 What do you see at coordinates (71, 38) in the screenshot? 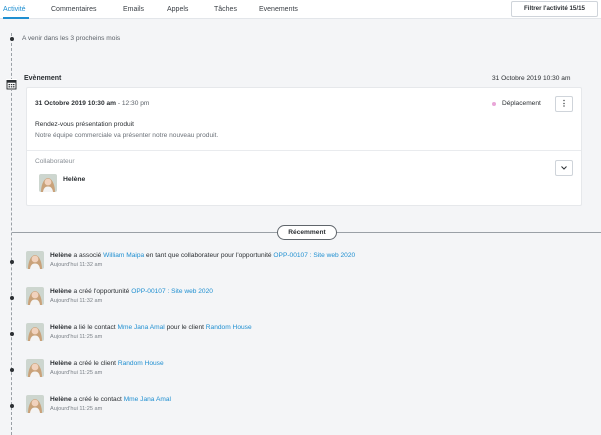
I see `upcoming-section-label: A venir dans les 3 procheins mois` at bounding box center [71, 38].